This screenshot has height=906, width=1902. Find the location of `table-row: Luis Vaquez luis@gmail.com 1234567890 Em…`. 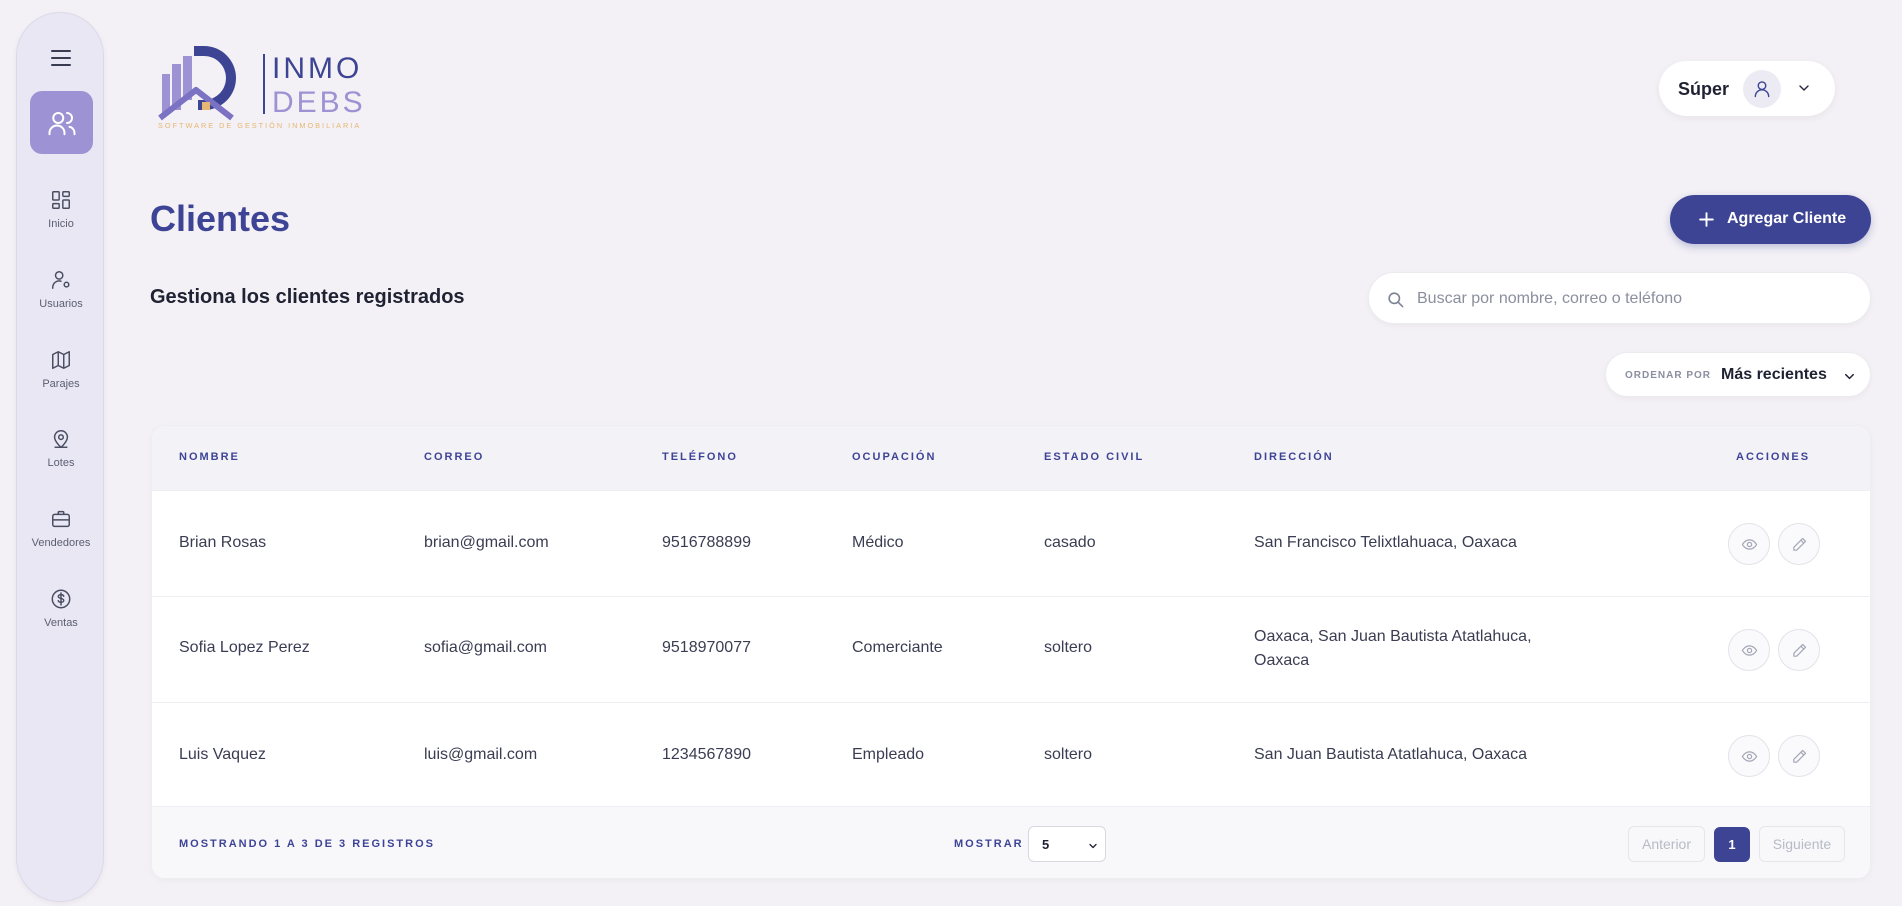

table-row: Luis Vaquez luis@gmail.com 1234567890 Em… is located at coordinates (1011, 755).